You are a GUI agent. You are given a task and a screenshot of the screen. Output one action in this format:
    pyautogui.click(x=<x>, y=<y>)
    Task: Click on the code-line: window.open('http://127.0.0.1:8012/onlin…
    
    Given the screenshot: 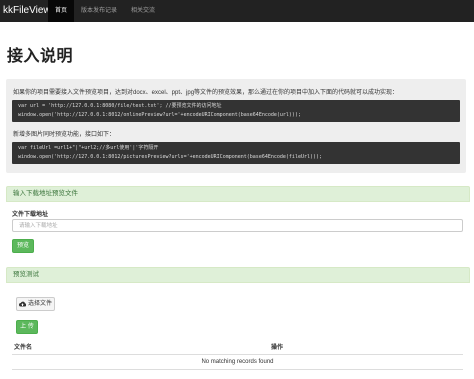 What is the action you would take?
    pyautogui.click(x=159, y=115)
    